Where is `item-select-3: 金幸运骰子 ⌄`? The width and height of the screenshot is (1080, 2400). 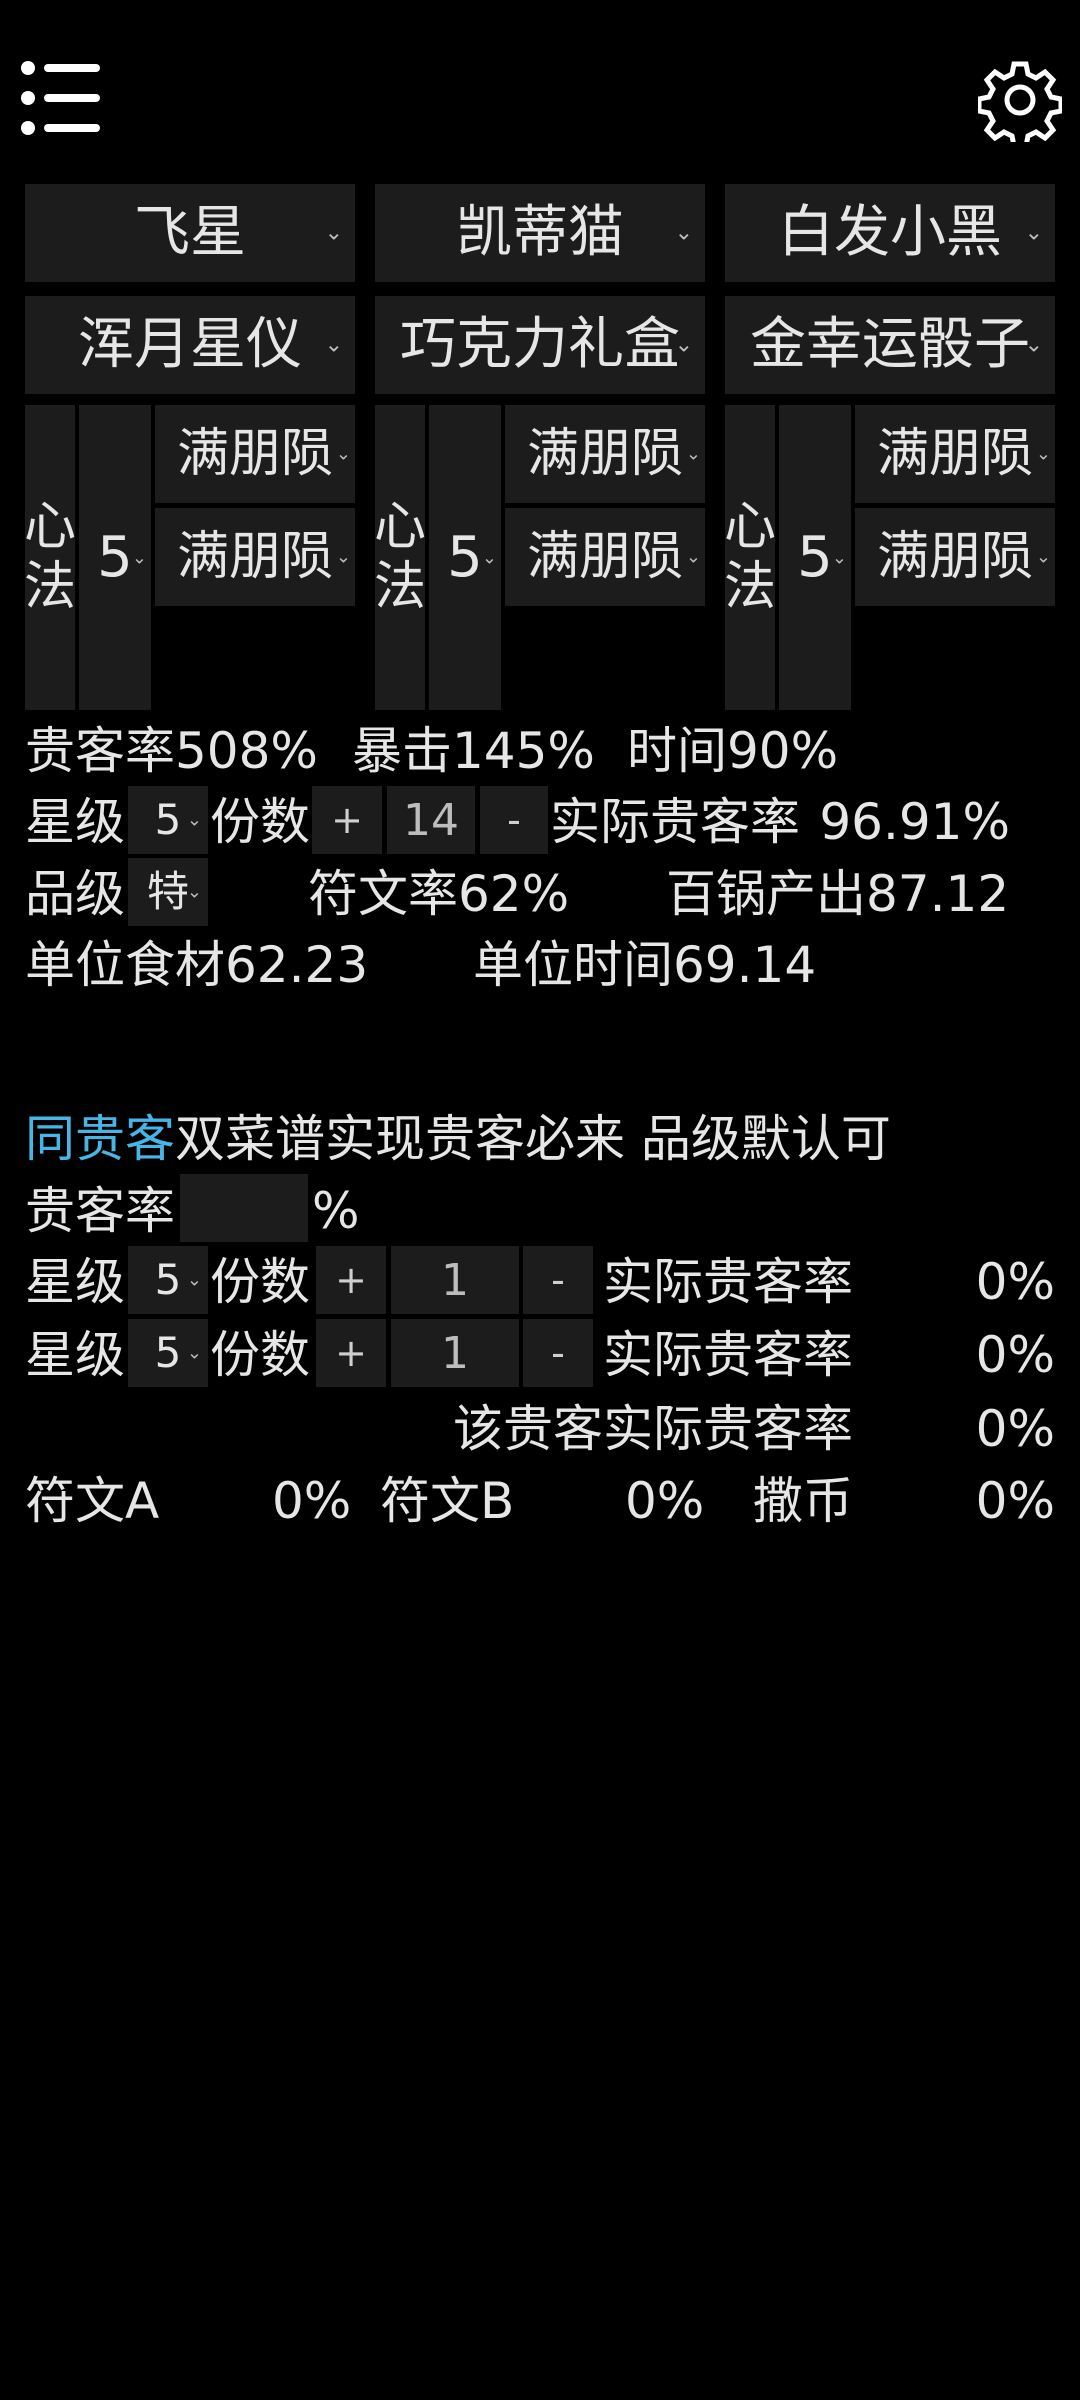
item-select-3: 金幸运骰子 ⌄ is located at coordinates (890, 345).